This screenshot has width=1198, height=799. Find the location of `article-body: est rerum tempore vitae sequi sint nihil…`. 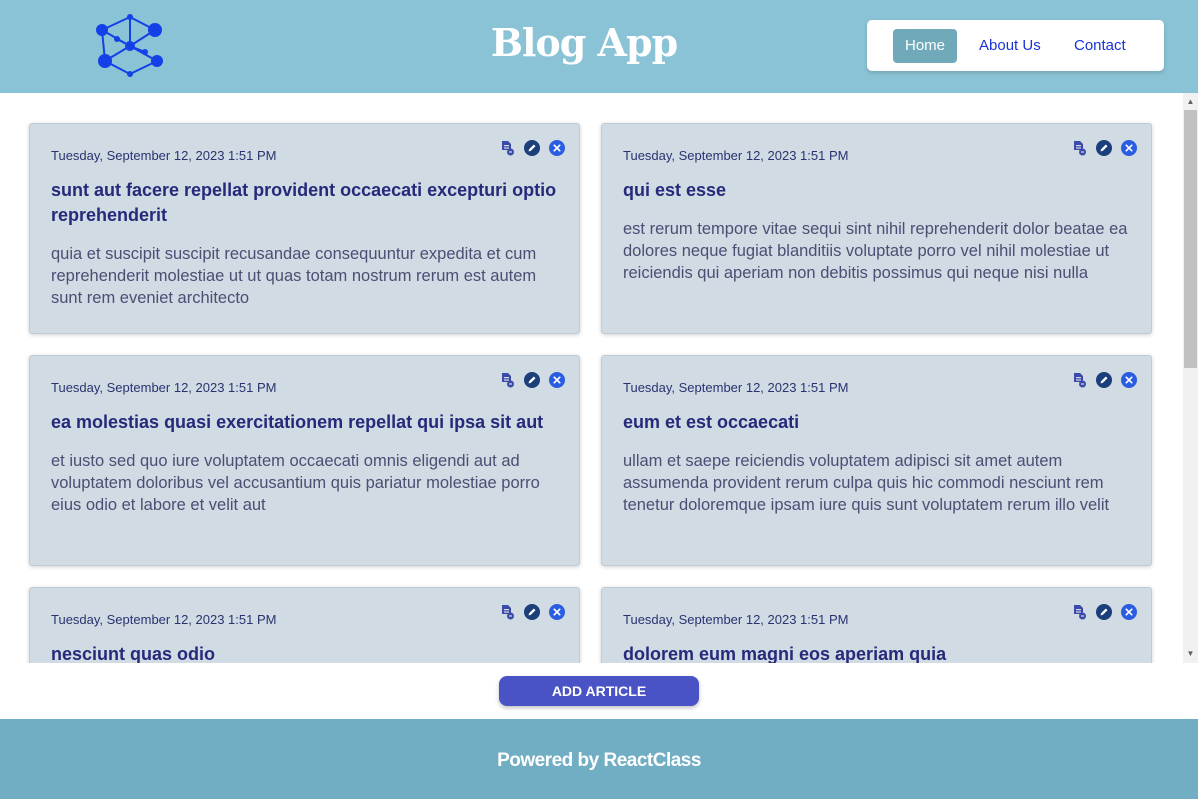

article-body: est rerum tempore vitae sequi sint nihil… is located at coordinates (875, 251).